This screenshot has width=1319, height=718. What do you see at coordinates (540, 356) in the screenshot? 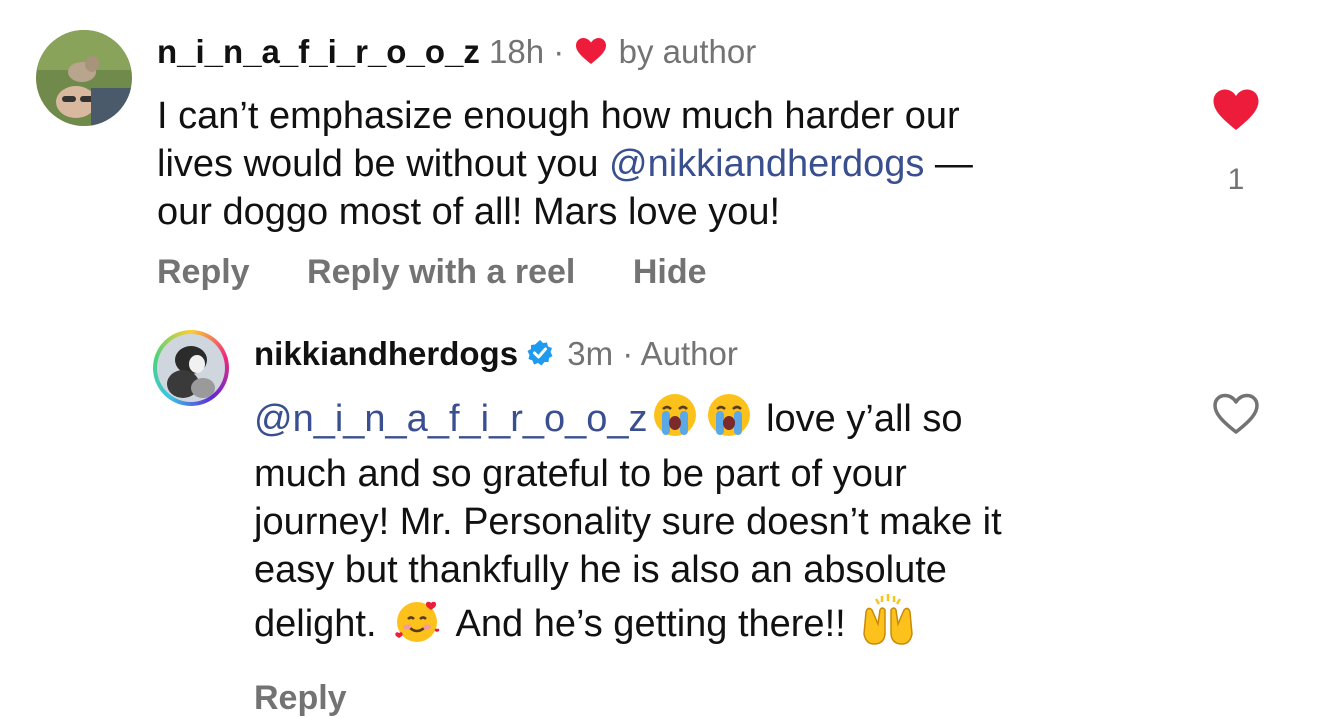
I see `verified-badge-icon` at bounding box center [540, 356].